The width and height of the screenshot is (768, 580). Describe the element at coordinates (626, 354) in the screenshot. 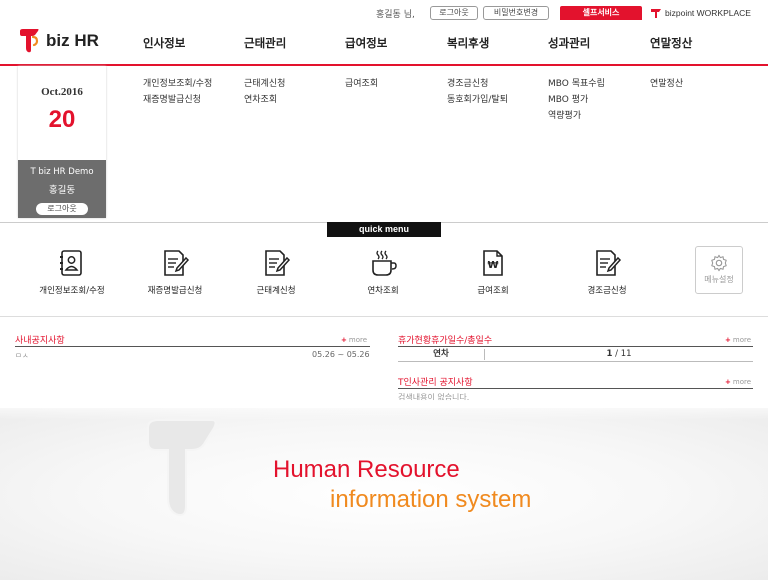

I see `vacation-total: 11` at that location.